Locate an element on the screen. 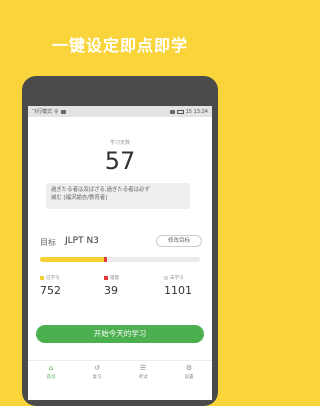 This screenshot has height=406, width=320. quote-line-1: 過ぎたる者は及ばざる,過ぎたる者は必ず is located at coordinates (100, 190).